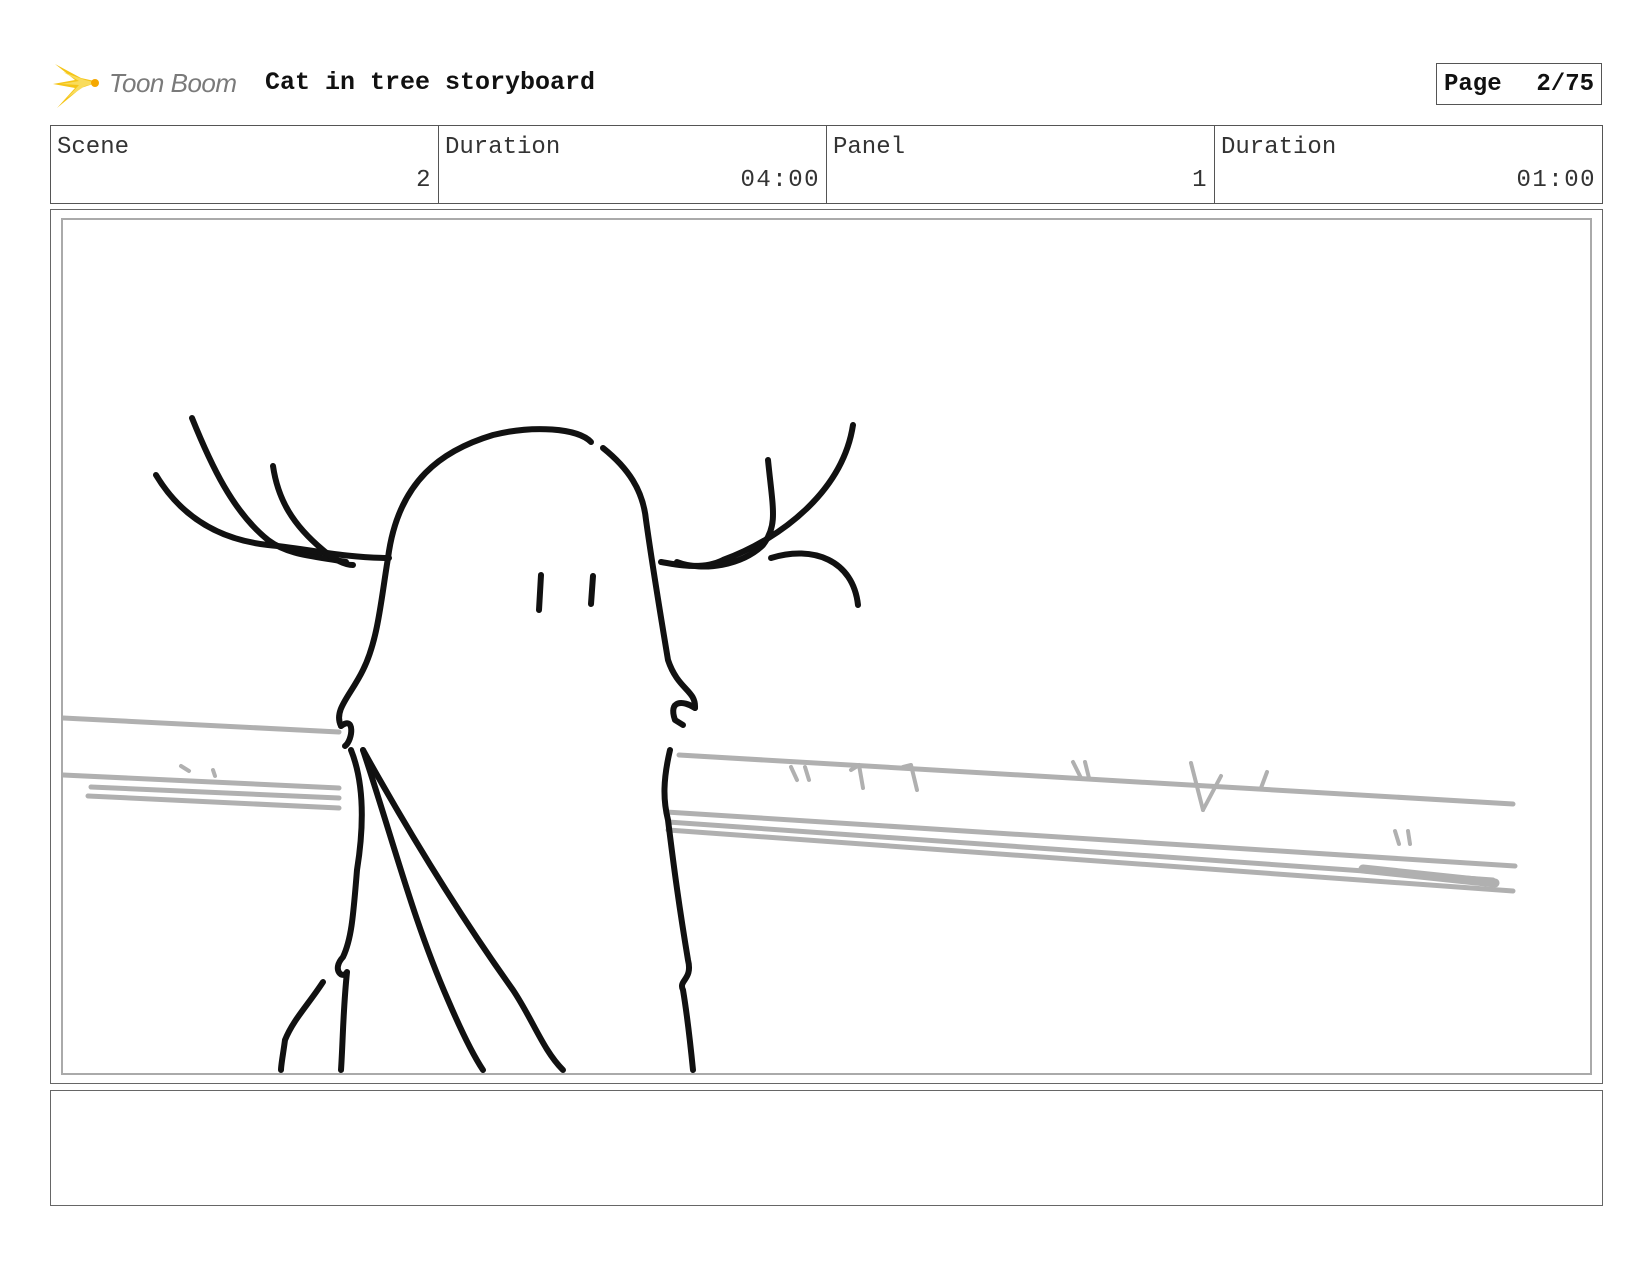 Image resolution: width=1650 pixels, height=1275 pixels. What do you see at coordinates (790, 804) in the screenshot?
I see `background-rail-lines` at bounding box center [790, 804].